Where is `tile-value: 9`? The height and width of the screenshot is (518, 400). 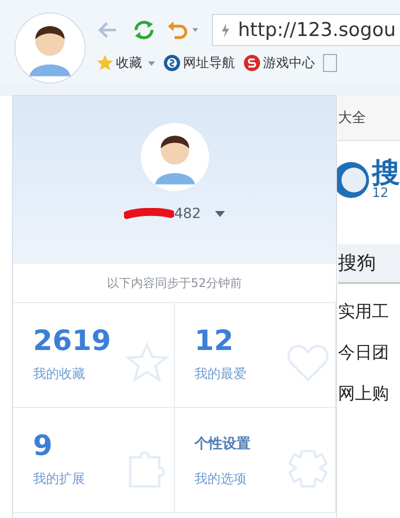
tile-value: 9 is located at coordinates (43, 445).